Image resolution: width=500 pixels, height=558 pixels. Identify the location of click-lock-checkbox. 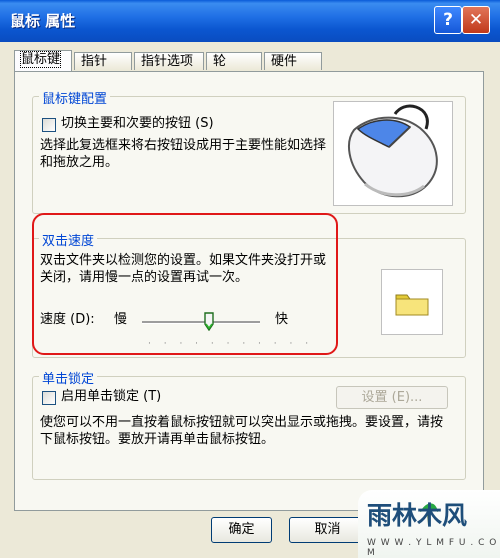
(49, 398).